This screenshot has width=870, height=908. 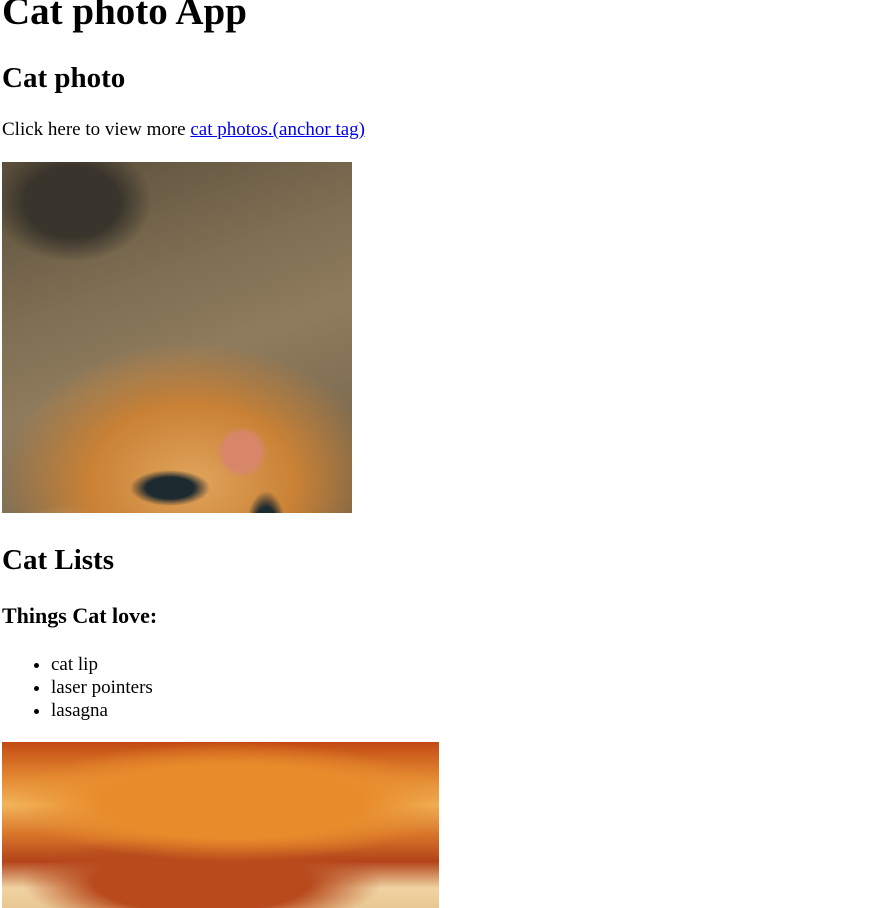 I want to click on list-item: laser pointers, so click(x=102, y=687).